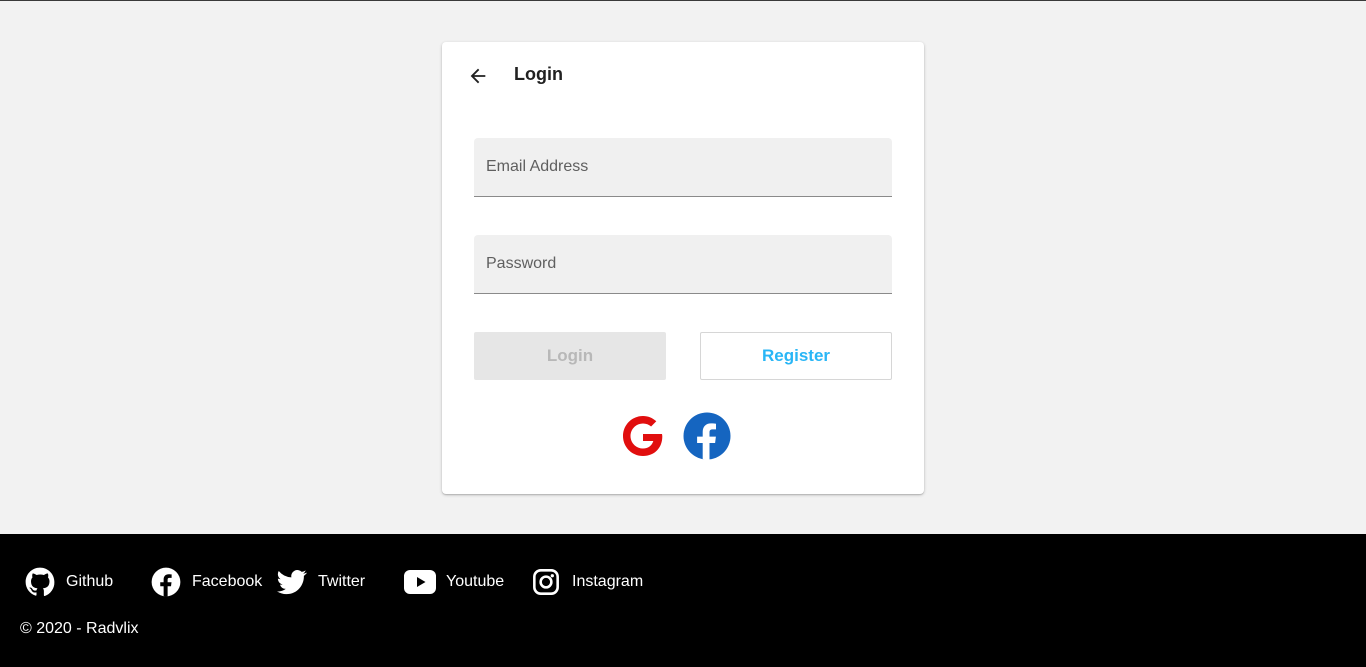 This screenshot has width=1366, height=667. What do you see at coordinates (79, 628) in the screenshot?
I see `copyright-text: © 2020 - Radvlix` at bounding box center [79, 628].